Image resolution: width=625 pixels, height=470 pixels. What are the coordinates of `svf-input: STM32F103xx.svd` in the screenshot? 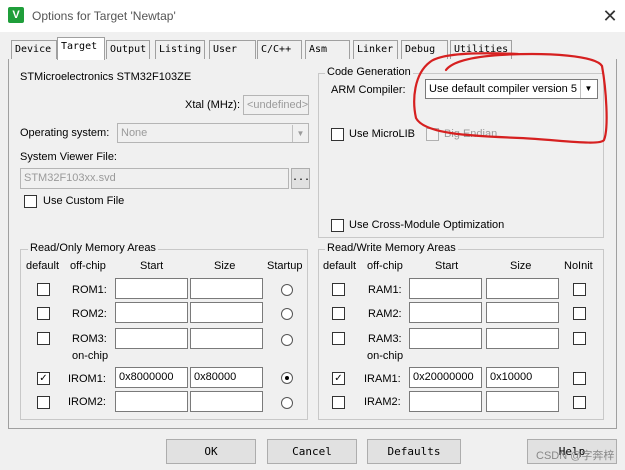 It's located at (154, 178).